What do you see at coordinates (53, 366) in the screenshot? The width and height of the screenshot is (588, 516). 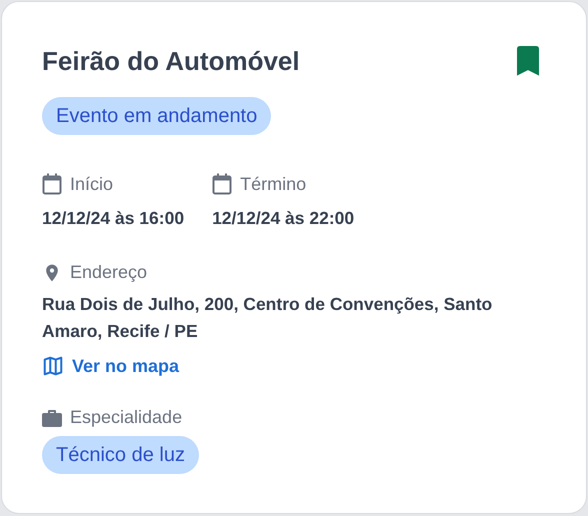 I see `map-icon` at bounding box center [53, 366].